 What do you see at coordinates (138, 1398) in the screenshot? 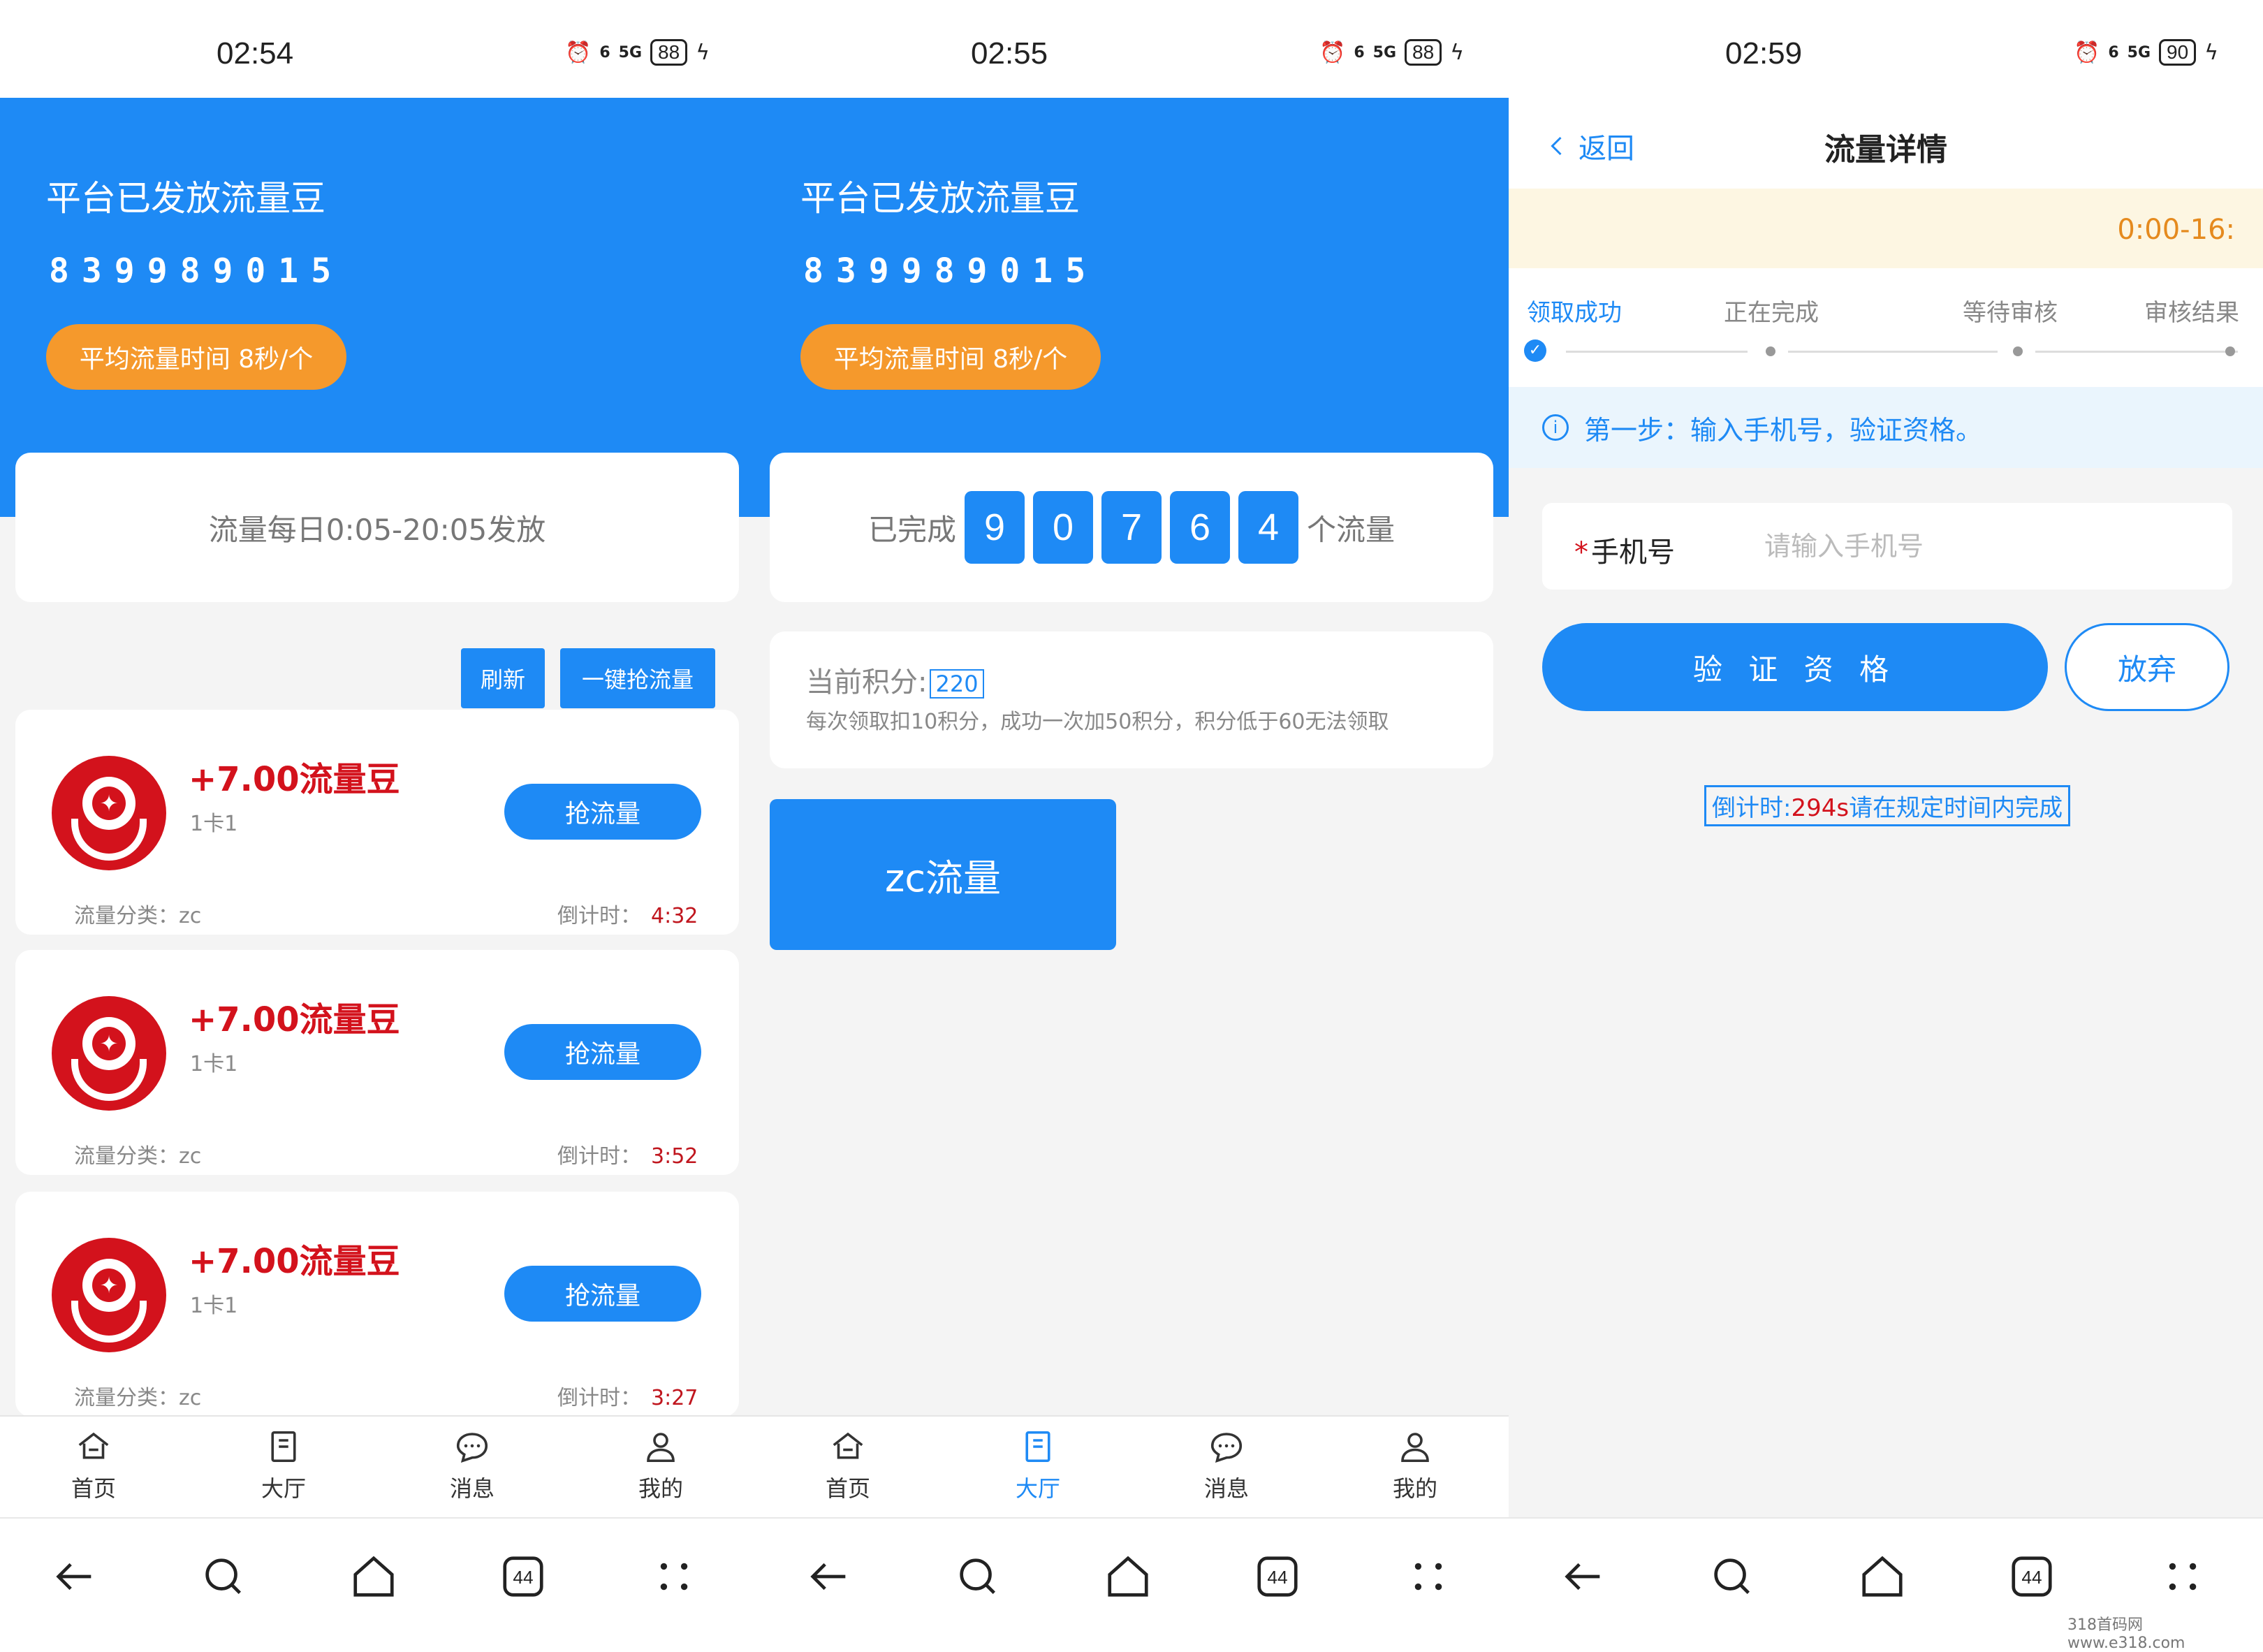
I see `item-category: 流量分类：zc` at bounding box center [138, 1398].